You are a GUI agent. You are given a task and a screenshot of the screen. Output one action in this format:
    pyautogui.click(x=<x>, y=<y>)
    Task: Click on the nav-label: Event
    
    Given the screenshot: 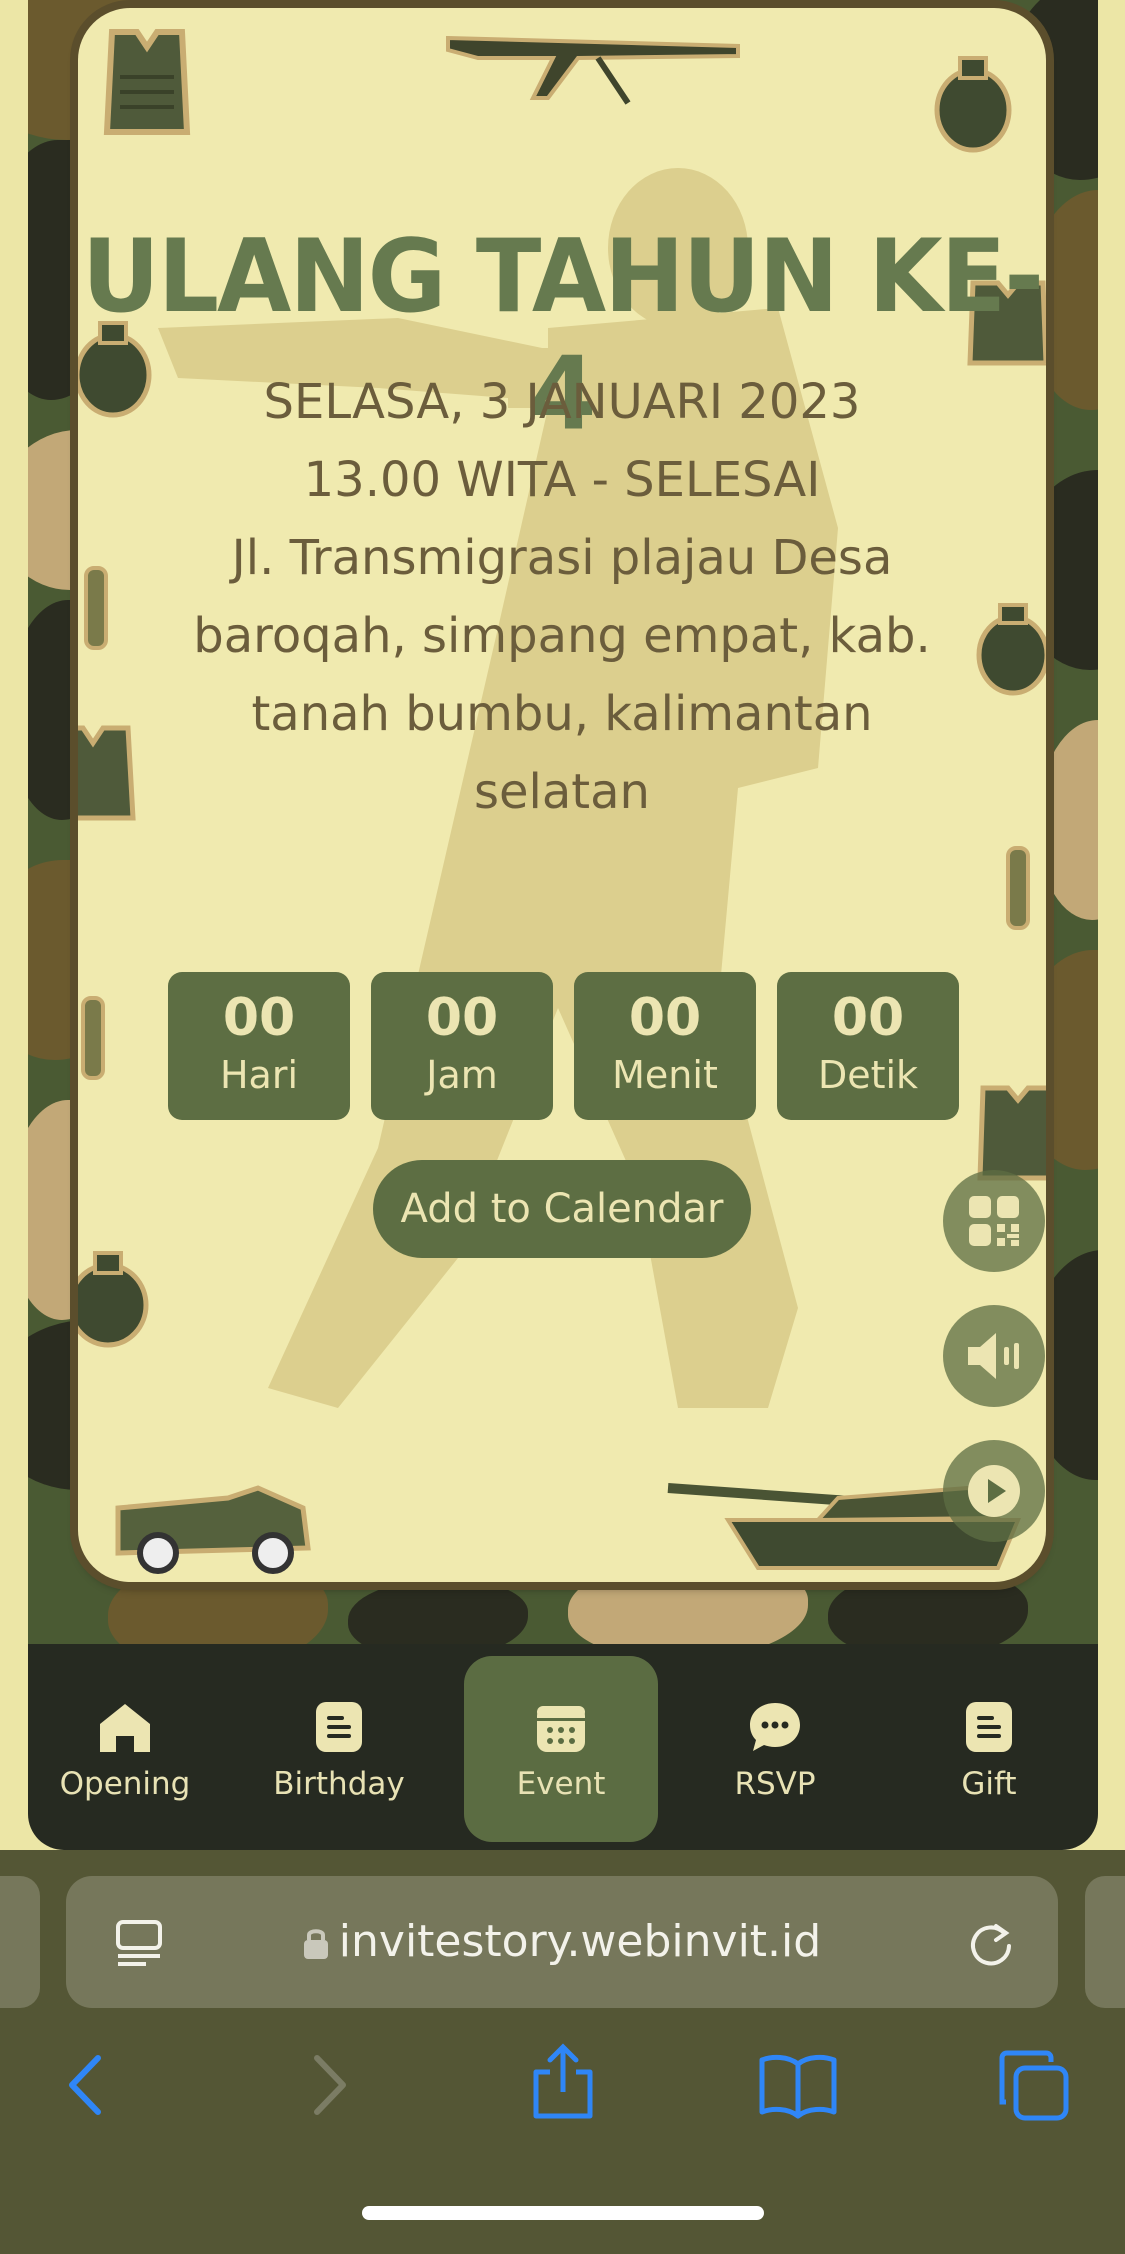 What is the action you would take?
    pyautogui.click(x=561, y=1784)
    